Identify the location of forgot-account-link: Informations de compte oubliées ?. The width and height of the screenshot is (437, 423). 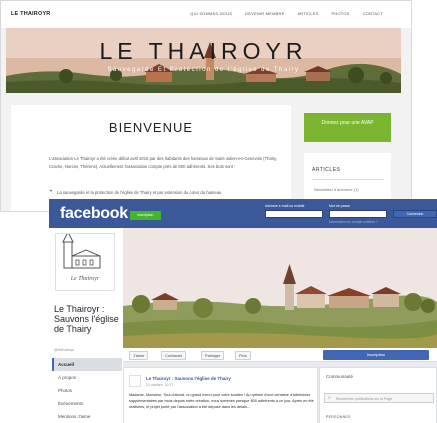
(353, 222).